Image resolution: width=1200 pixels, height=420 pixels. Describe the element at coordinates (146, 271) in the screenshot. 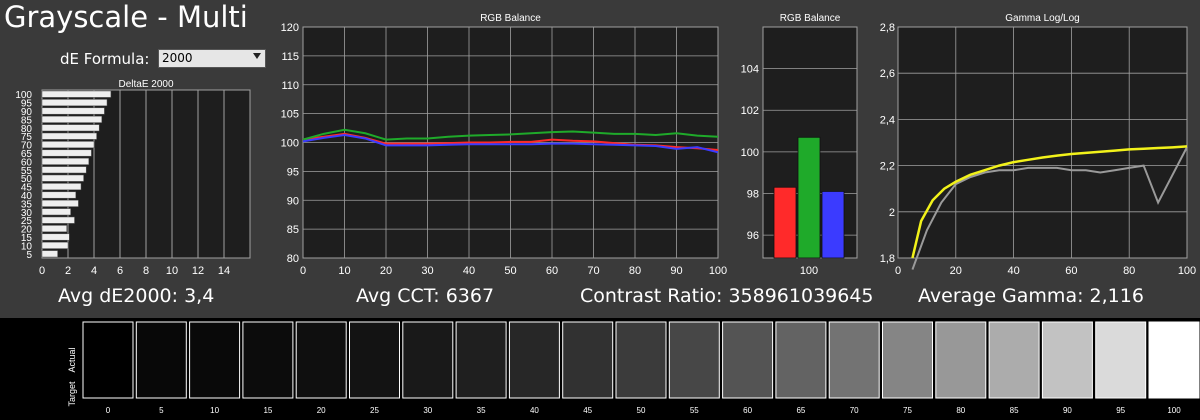

I see `deltae-x-tick: 8` at that location.